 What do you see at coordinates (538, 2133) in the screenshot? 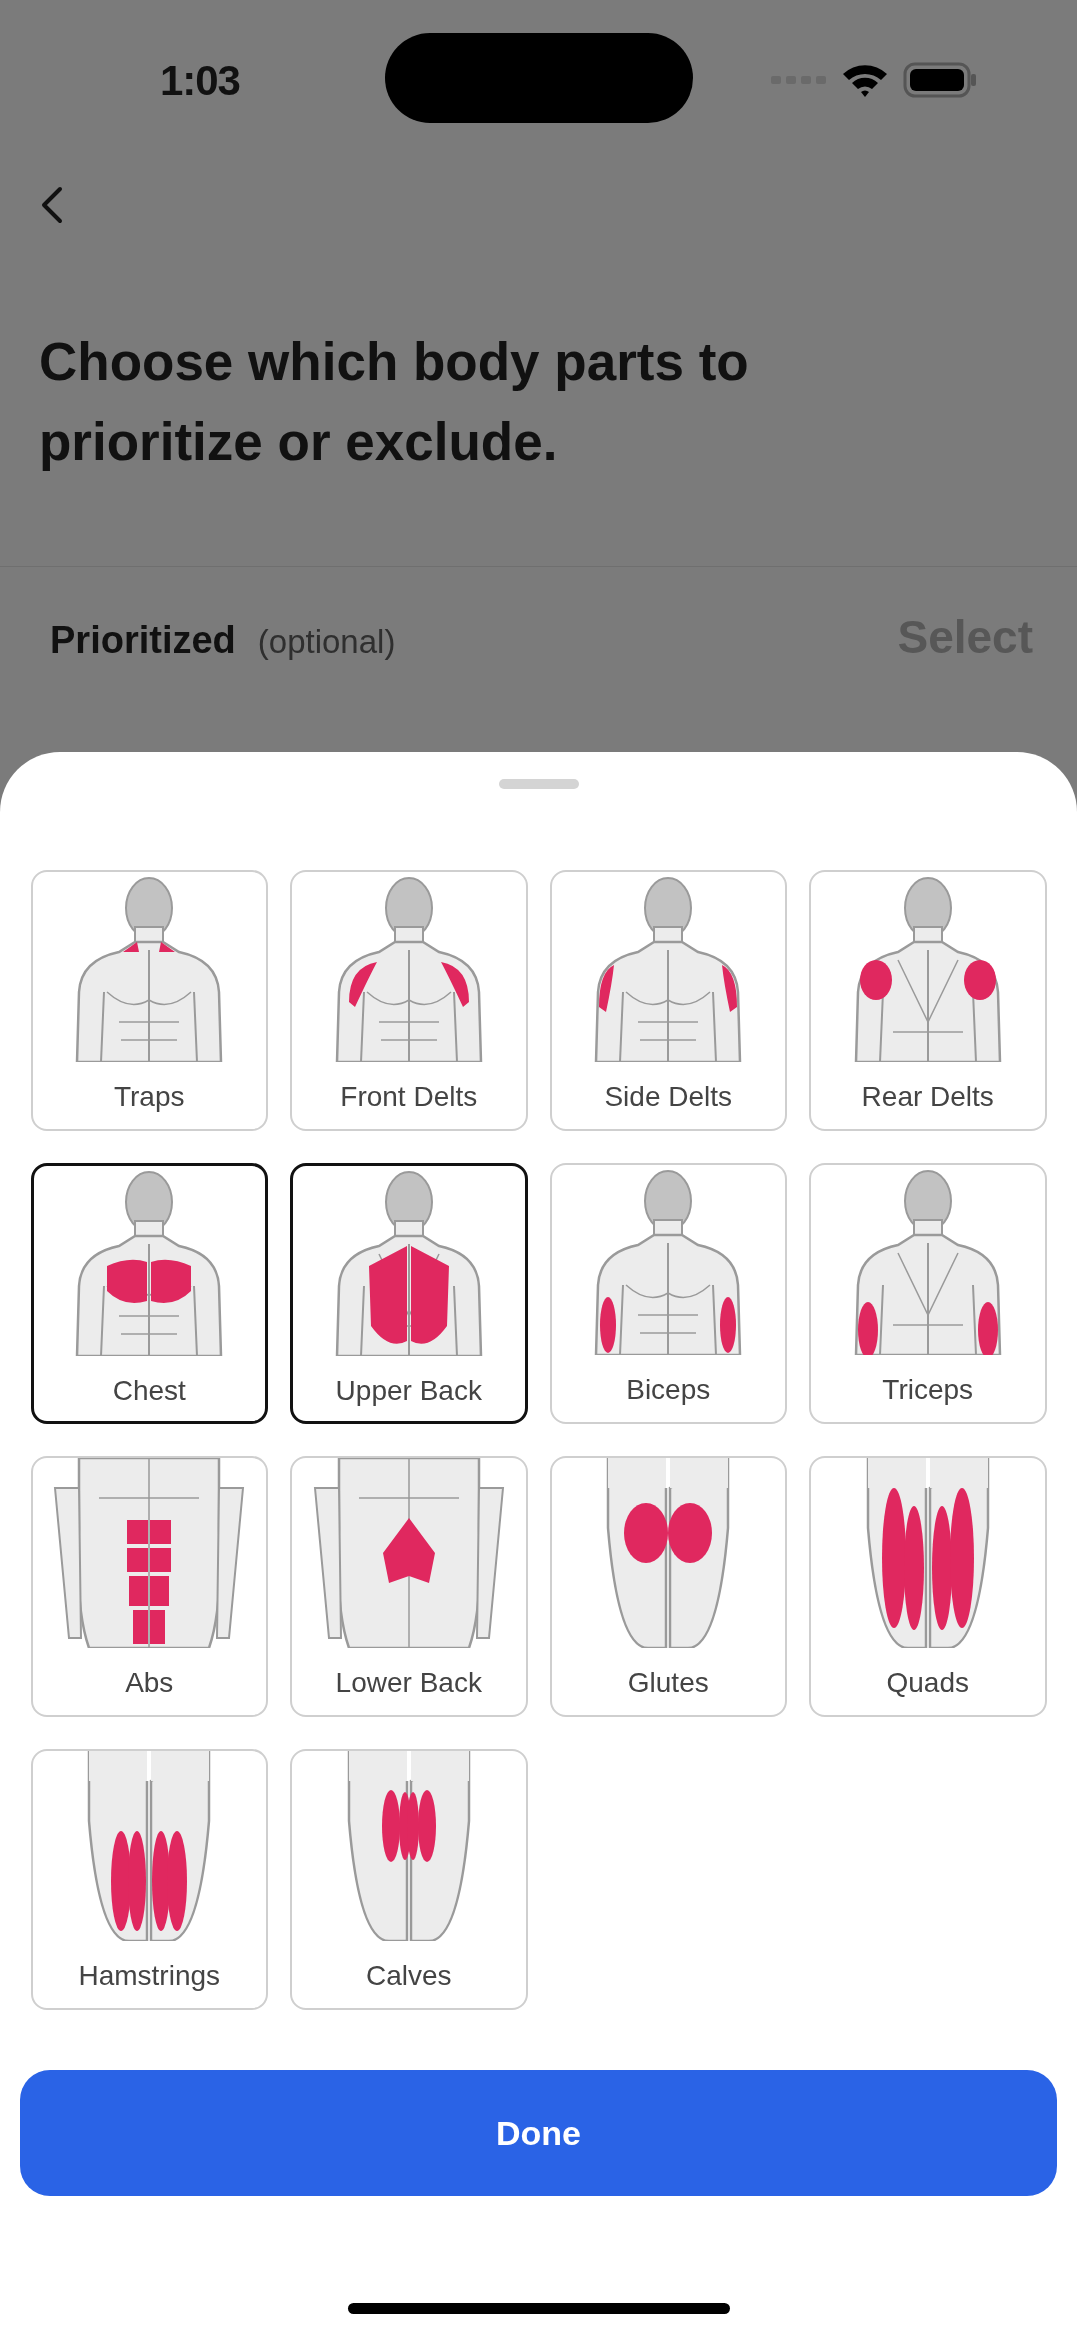
I see `done-button: Done` at bounding box center [538, 2133].